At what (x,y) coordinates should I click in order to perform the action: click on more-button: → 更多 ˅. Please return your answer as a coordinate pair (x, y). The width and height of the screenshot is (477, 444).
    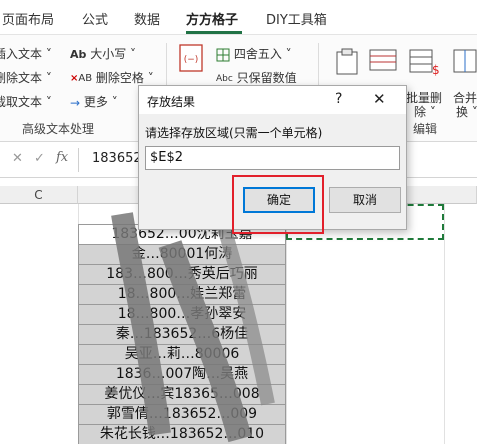
    Looking at the image, I should click on (94, 101).